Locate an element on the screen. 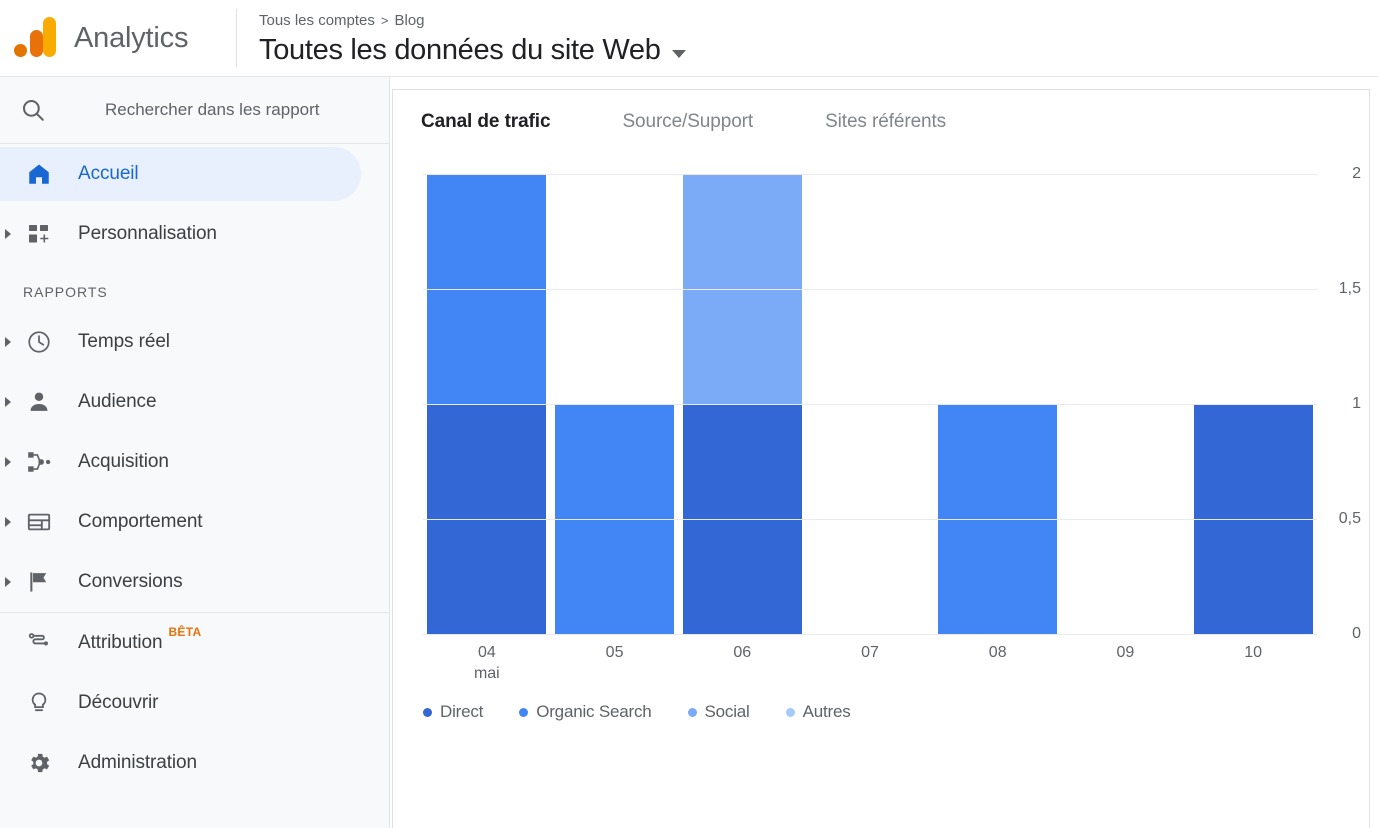 The height and width of the screenshot is (828, 1378). sidebar-item-label: Acquisition is located at coordinates (123, 461).